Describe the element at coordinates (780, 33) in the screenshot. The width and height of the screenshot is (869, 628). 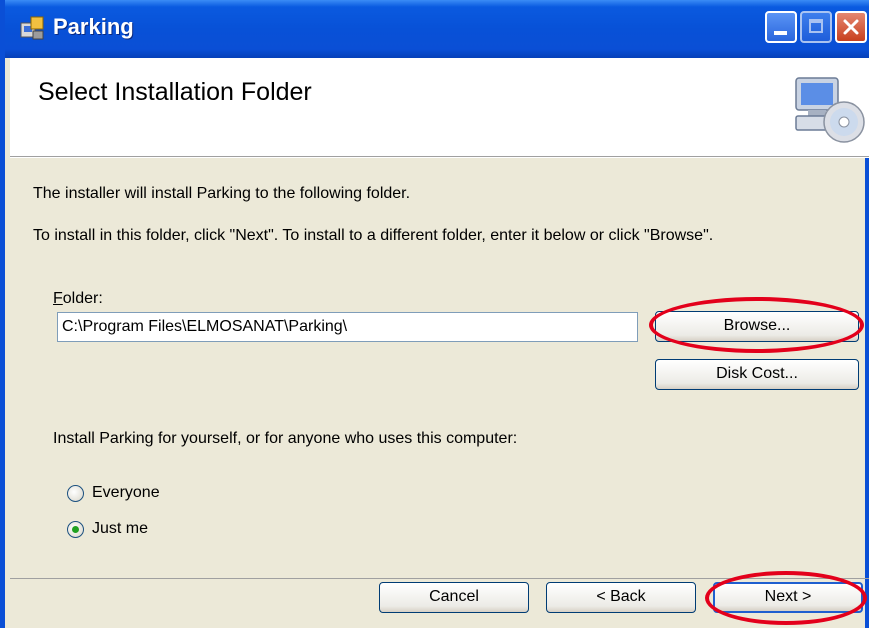
I see `minimize-icon` at that location.